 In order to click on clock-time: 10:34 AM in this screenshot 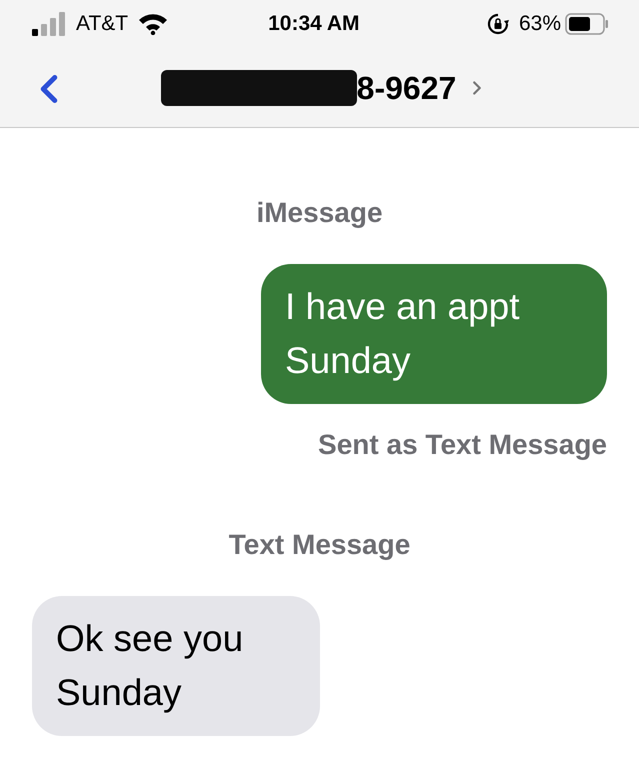, I will do `click(314, 24)`.